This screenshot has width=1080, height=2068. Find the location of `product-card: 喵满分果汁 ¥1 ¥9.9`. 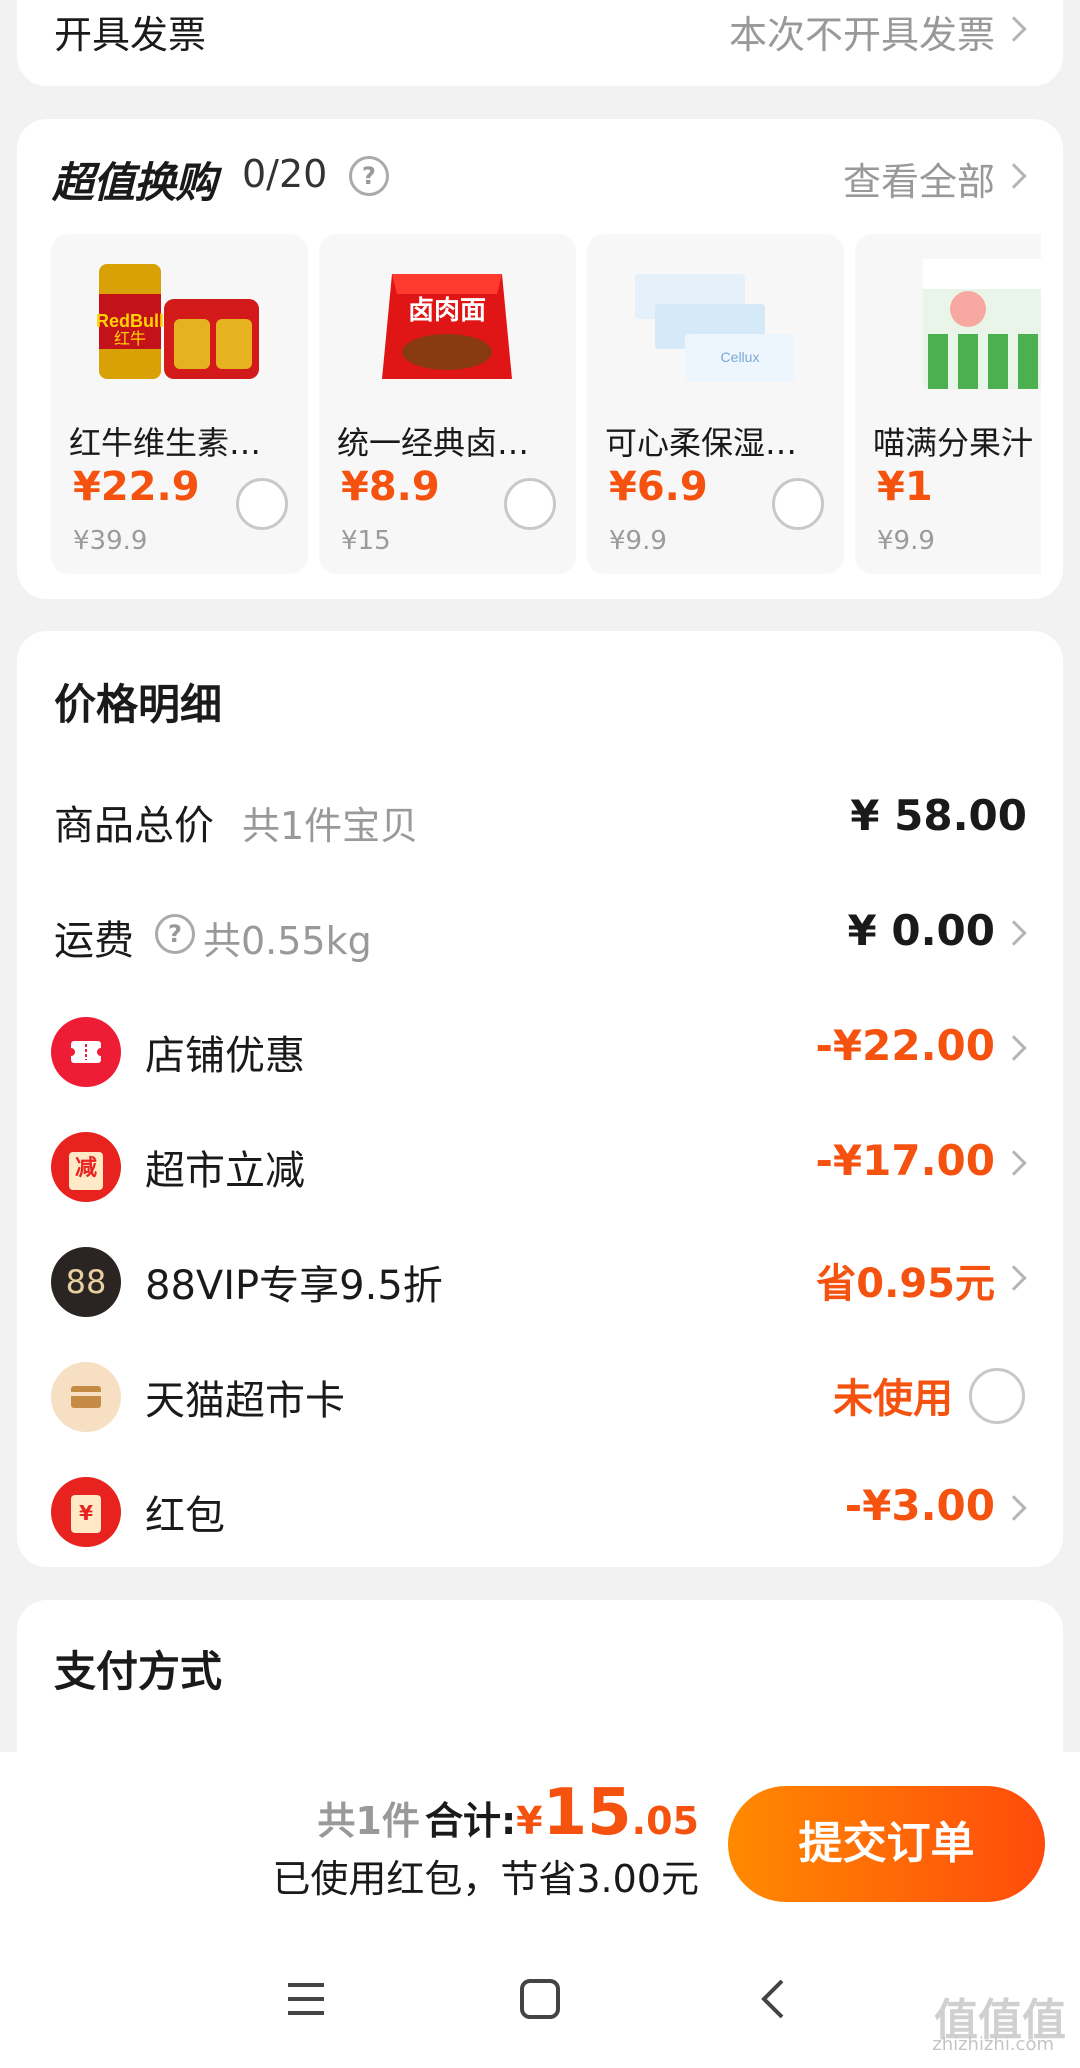

product-card: 喵满分果汁 ¥1 ¥9.9 is located at coordinates (948, 404).